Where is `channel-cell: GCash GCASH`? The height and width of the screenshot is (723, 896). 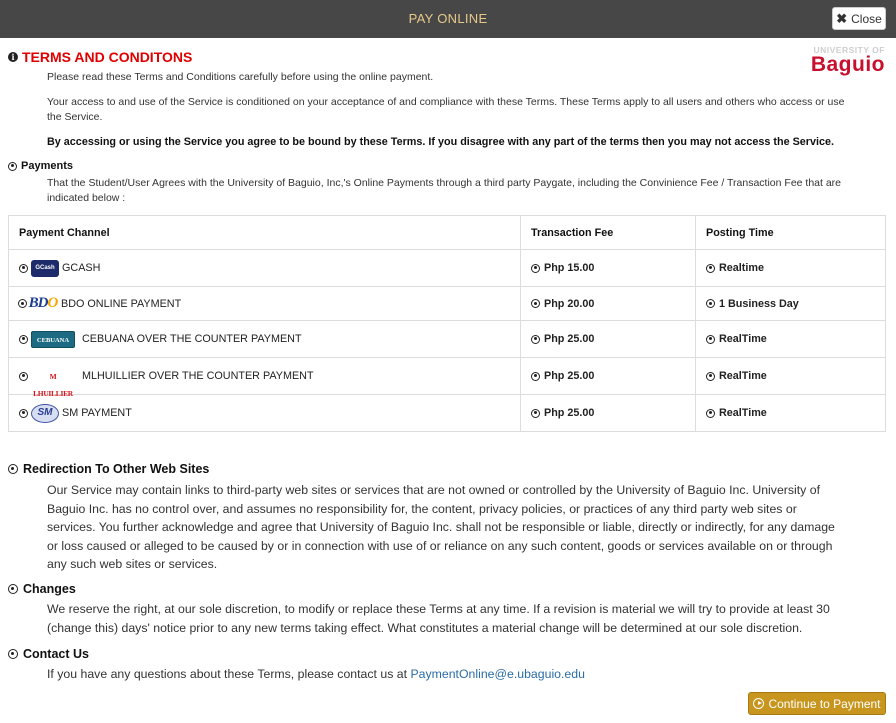 channel-cell: GCash GCASH is located at coordinates (264, 268).